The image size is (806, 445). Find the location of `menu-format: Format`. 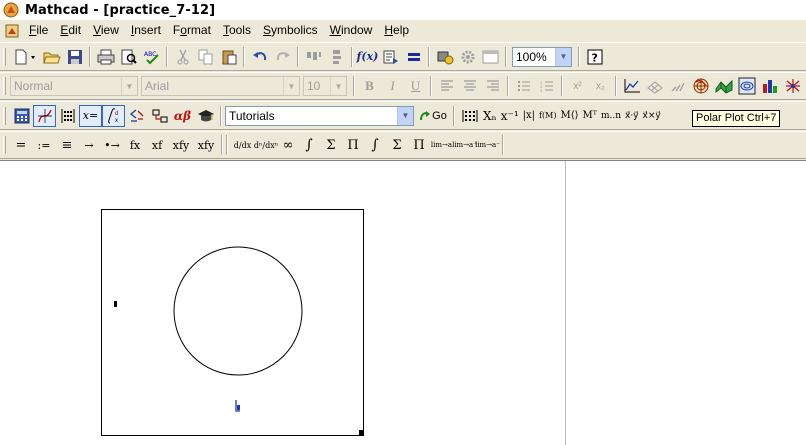

menu-format: Format is located at coordinates (192, 30).